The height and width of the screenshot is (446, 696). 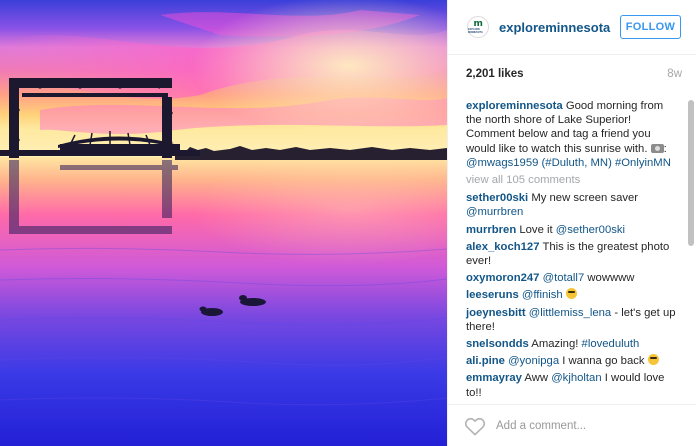 I want to click on comment-mention: @murrbren, so click(x=494, y=212).